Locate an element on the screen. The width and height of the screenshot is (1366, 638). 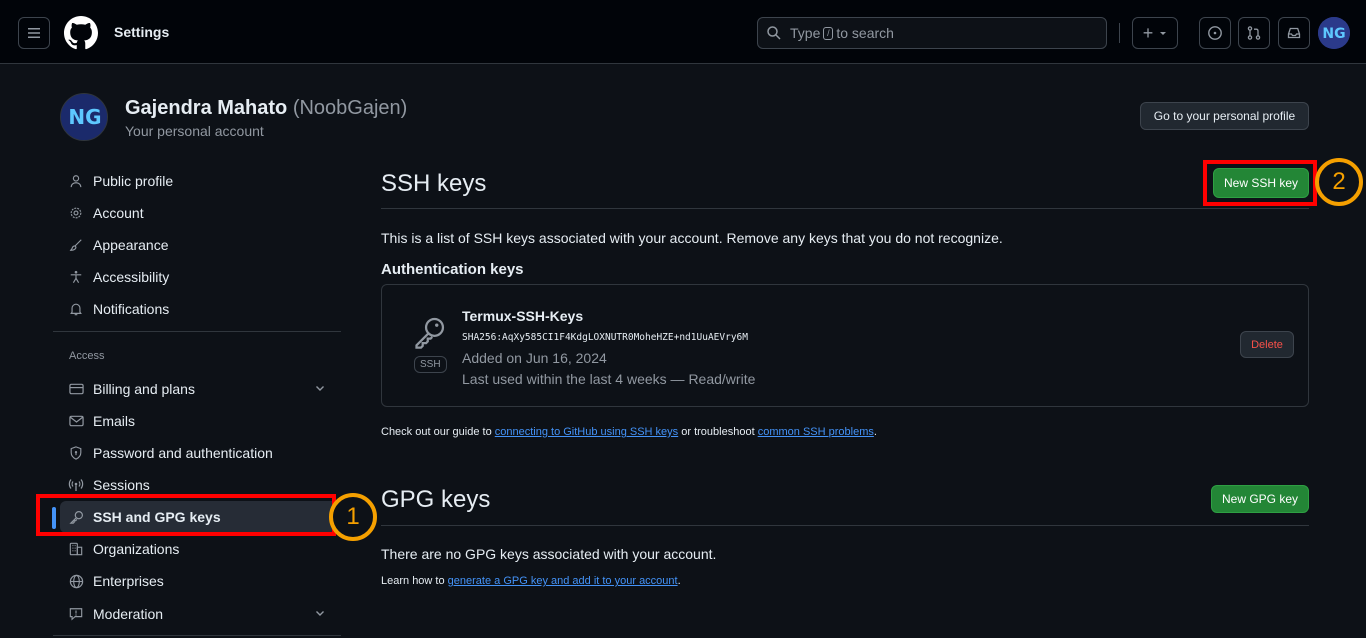
issue-opened-icon is located at coordinates (1215, 33).